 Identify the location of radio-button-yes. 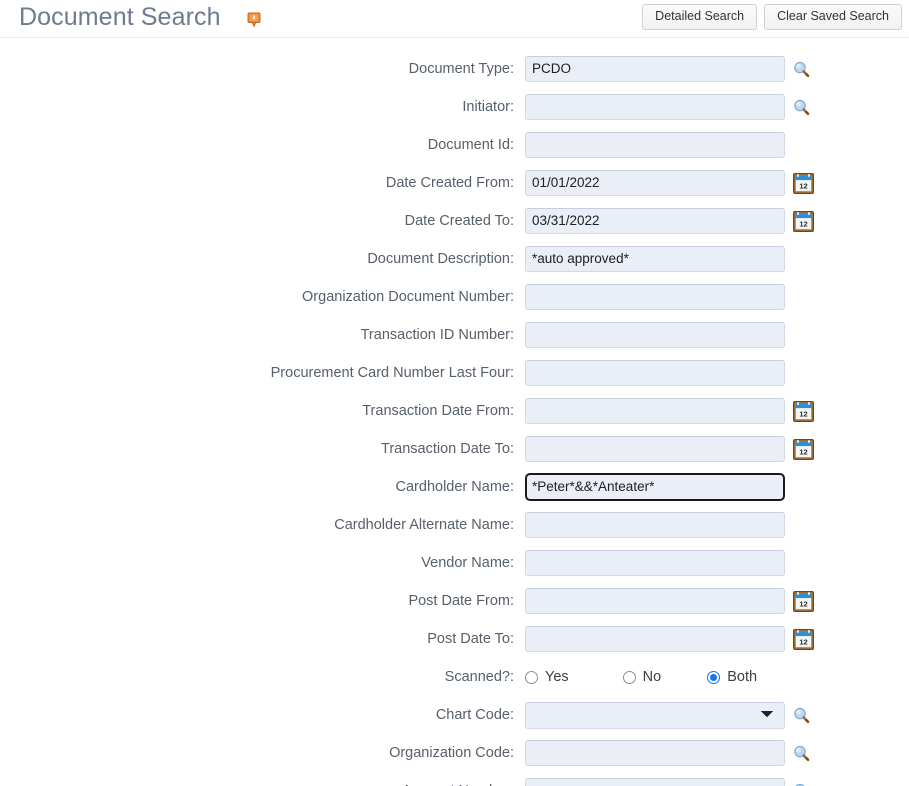
(531, 677).